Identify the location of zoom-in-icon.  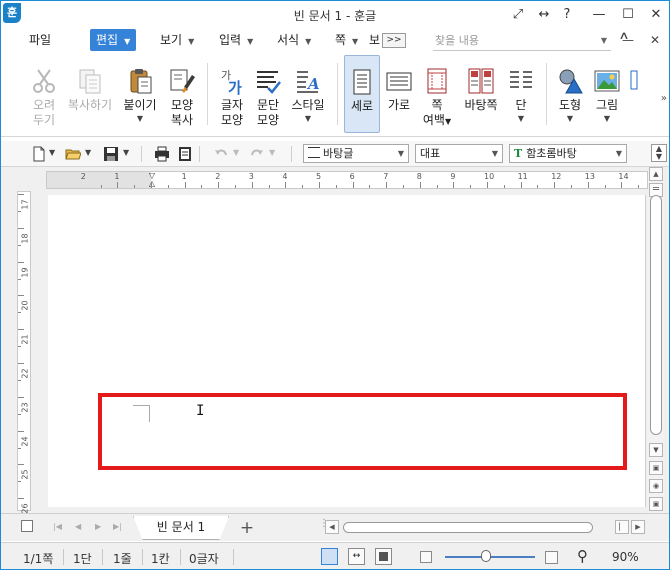
(551, 557).